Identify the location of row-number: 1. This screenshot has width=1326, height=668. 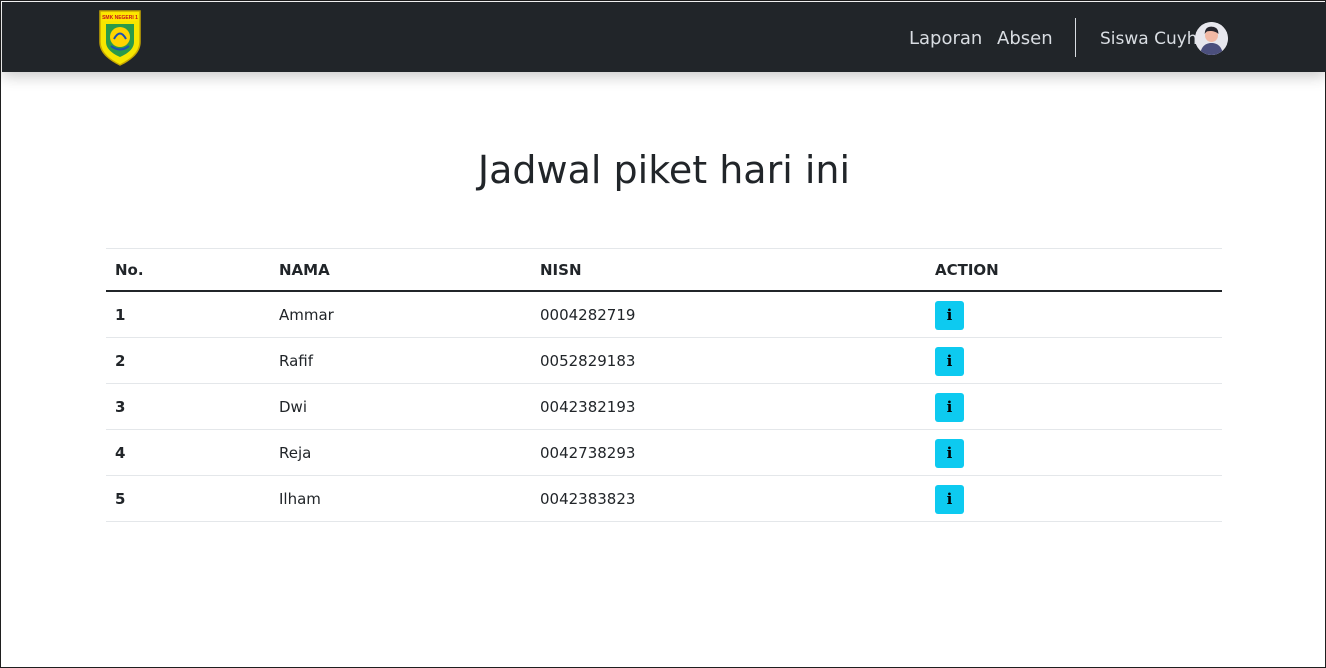
(188, 314).